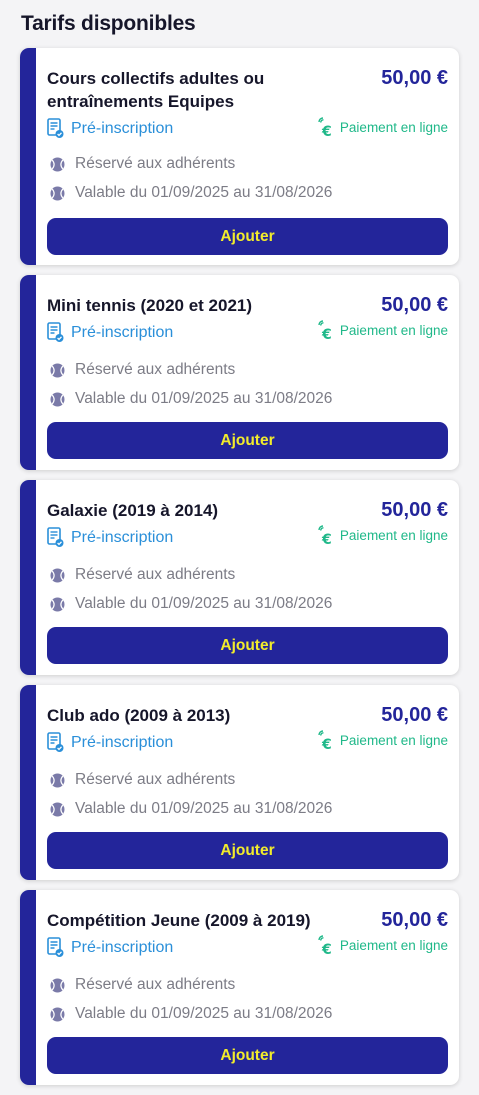 The height and width of the screenshot is (1095, 479). What do you see at coordinates (133, 510) in the screenshot?
I see `tarif-title: Galaxie (2019 à 2014)` at bounding box center [133, 510].